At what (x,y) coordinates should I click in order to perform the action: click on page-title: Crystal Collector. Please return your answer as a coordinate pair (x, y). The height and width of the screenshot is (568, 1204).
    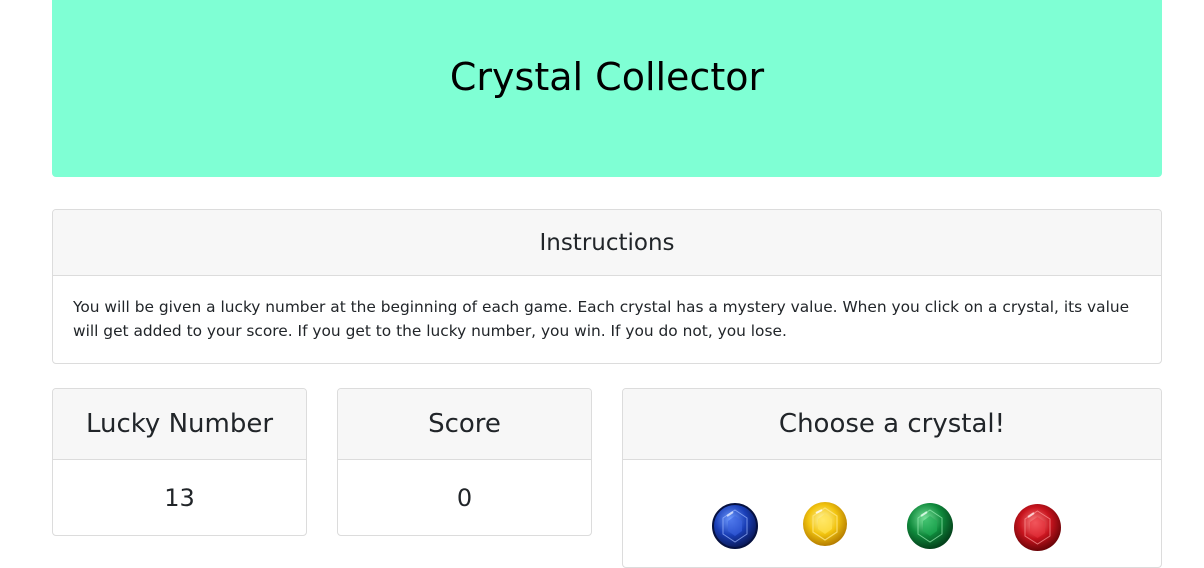
    Looking at the image, I should click on (607, 76).